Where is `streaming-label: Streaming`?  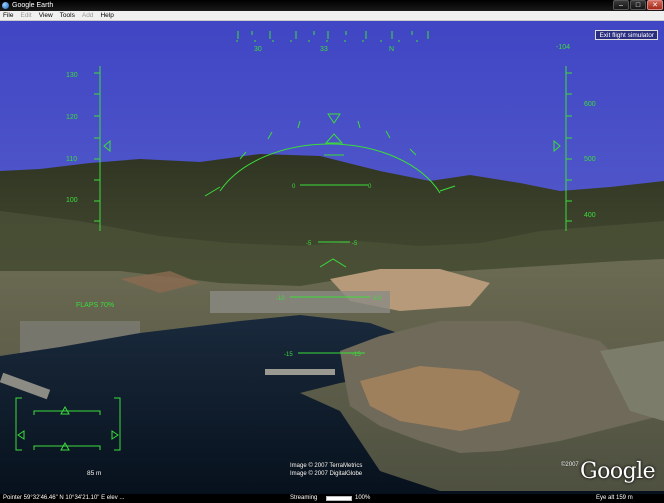
streaming-label: Streaming is located at coordinates (304, 498).